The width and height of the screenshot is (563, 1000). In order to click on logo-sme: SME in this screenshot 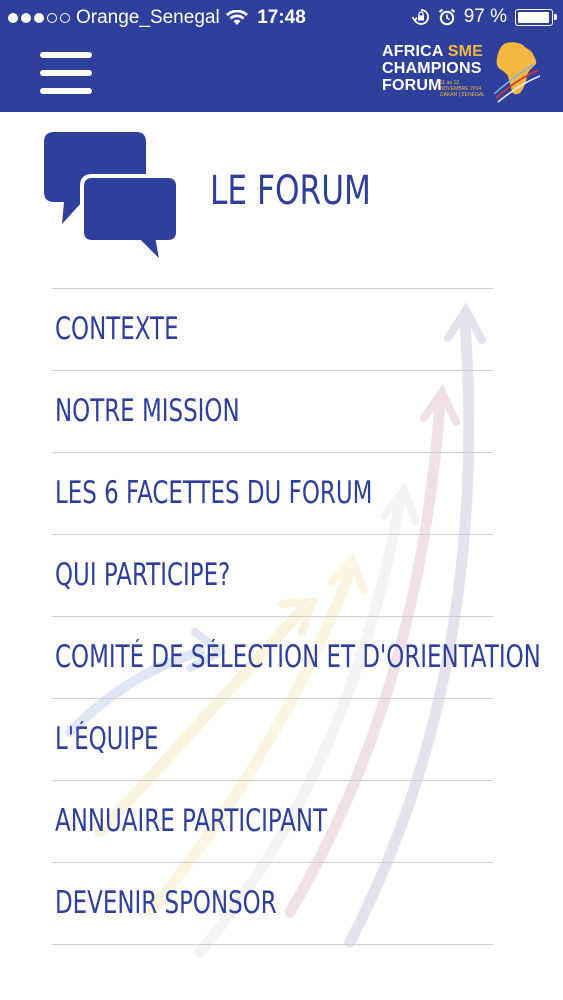, I will do `click(465, 51)`.